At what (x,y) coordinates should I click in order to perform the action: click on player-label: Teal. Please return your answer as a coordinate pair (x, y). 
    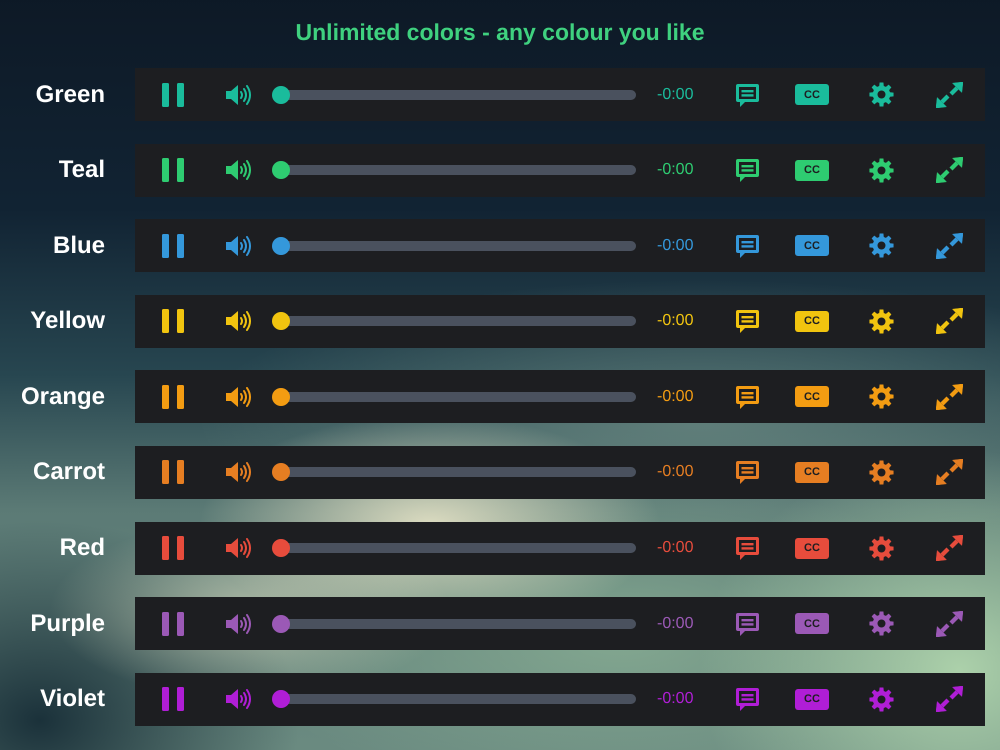
    Looking at the image, I should click on (81, 170).